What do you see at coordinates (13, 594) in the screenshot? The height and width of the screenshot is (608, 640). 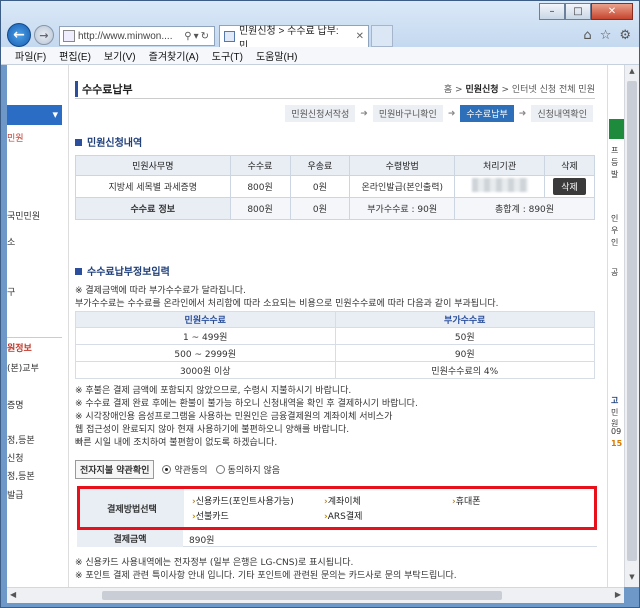 I see `scroll-left-icon: ◀` at bounding box center [13, 594].